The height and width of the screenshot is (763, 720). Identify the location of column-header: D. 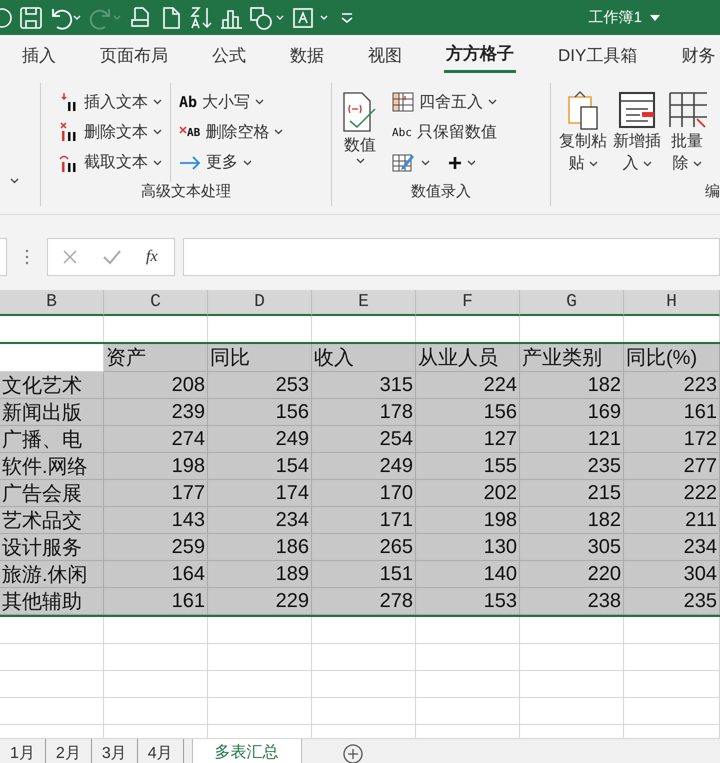
(260, 303).